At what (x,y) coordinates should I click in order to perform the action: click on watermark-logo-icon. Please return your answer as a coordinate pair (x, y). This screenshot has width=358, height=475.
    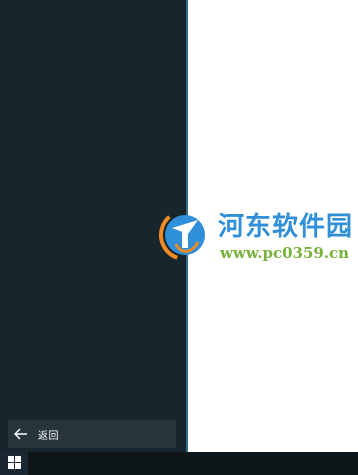
    Looking at the image, I should click on (185, 235).